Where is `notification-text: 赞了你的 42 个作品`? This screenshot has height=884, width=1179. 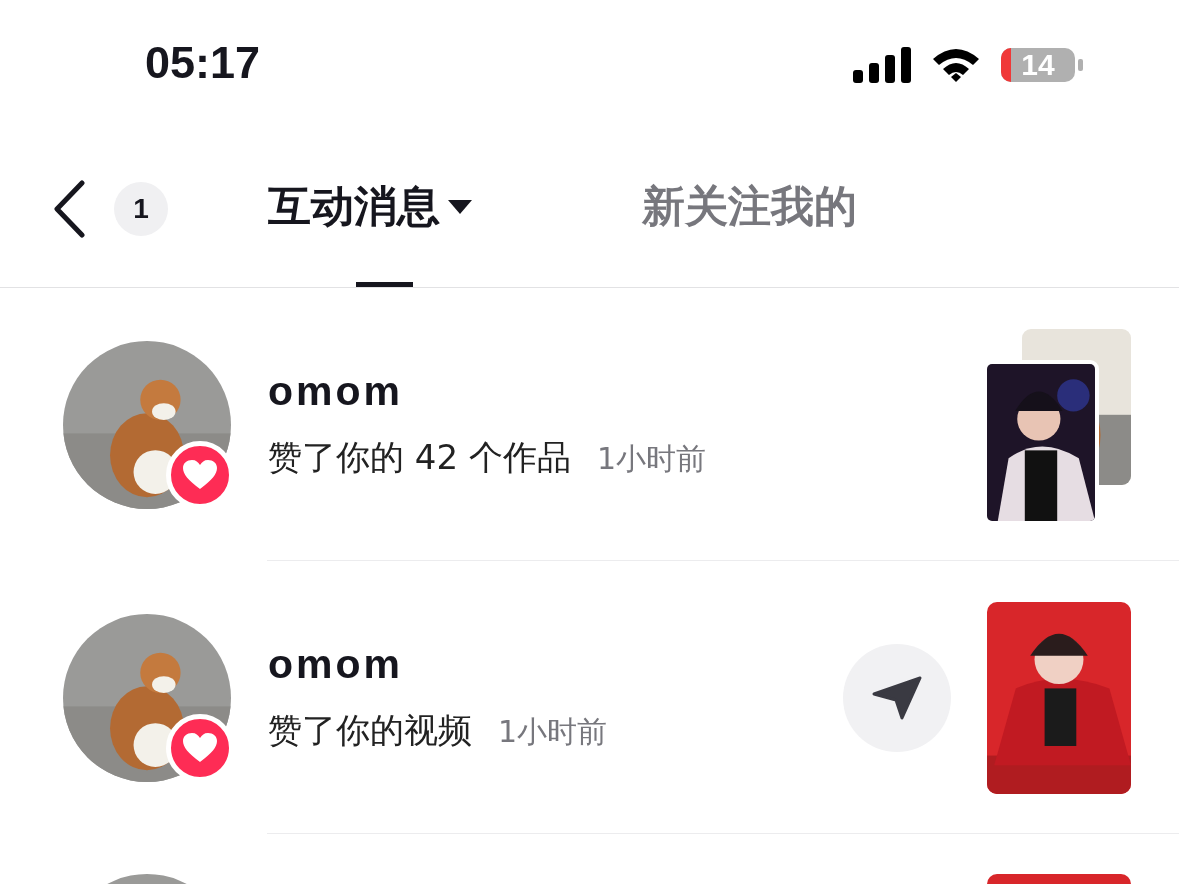 notification-text: 赞了你的 42 个作品 is located at coordinates (419, 457).